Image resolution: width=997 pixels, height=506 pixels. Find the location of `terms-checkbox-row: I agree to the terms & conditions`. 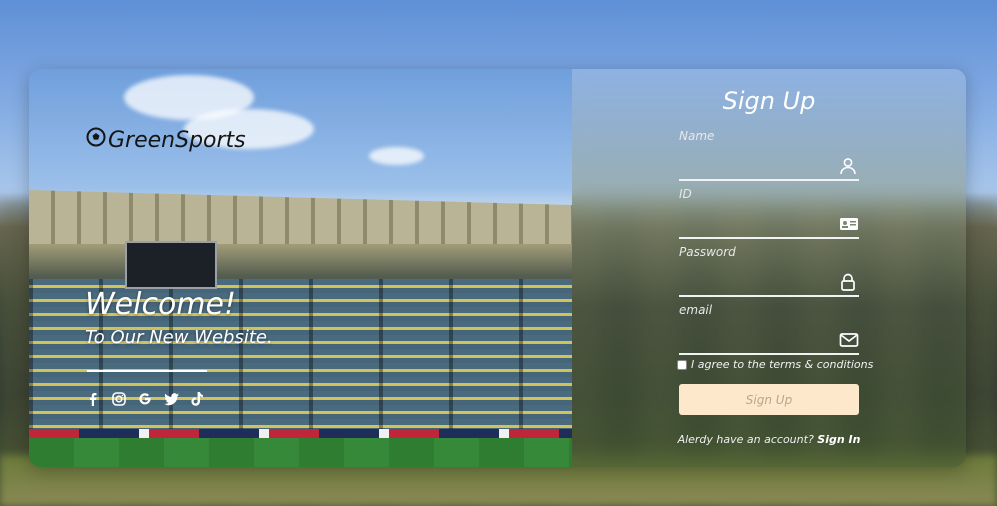

terms-checkbox-row: I agree to the terms & conditions is located at coordinates (775, 364).